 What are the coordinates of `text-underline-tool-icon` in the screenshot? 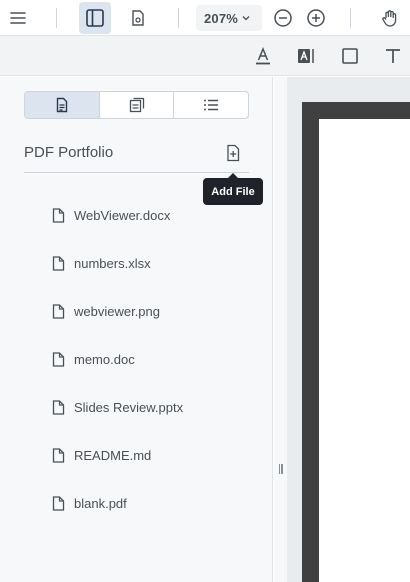 It's located at (263, 56).